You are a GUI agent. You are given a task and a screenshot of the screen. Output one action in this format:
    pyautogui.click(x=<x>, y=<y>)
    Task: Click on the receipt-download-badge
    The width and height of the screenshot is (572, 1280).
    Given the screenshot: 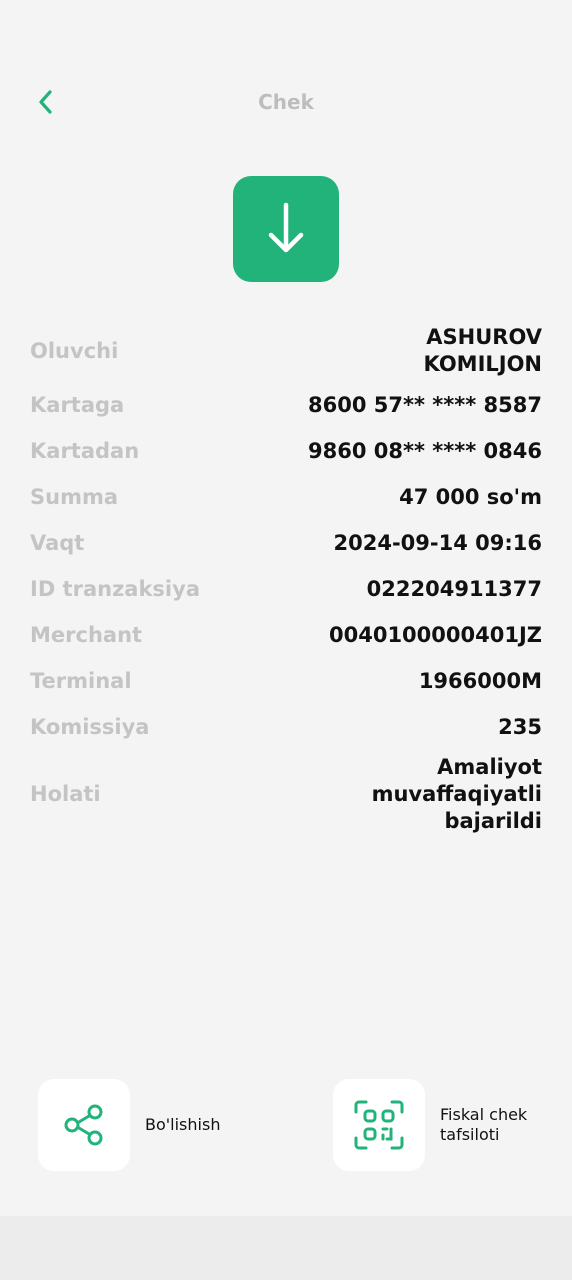 What is the action you would take?
    pyautogui.click(x=286, y=229)
    